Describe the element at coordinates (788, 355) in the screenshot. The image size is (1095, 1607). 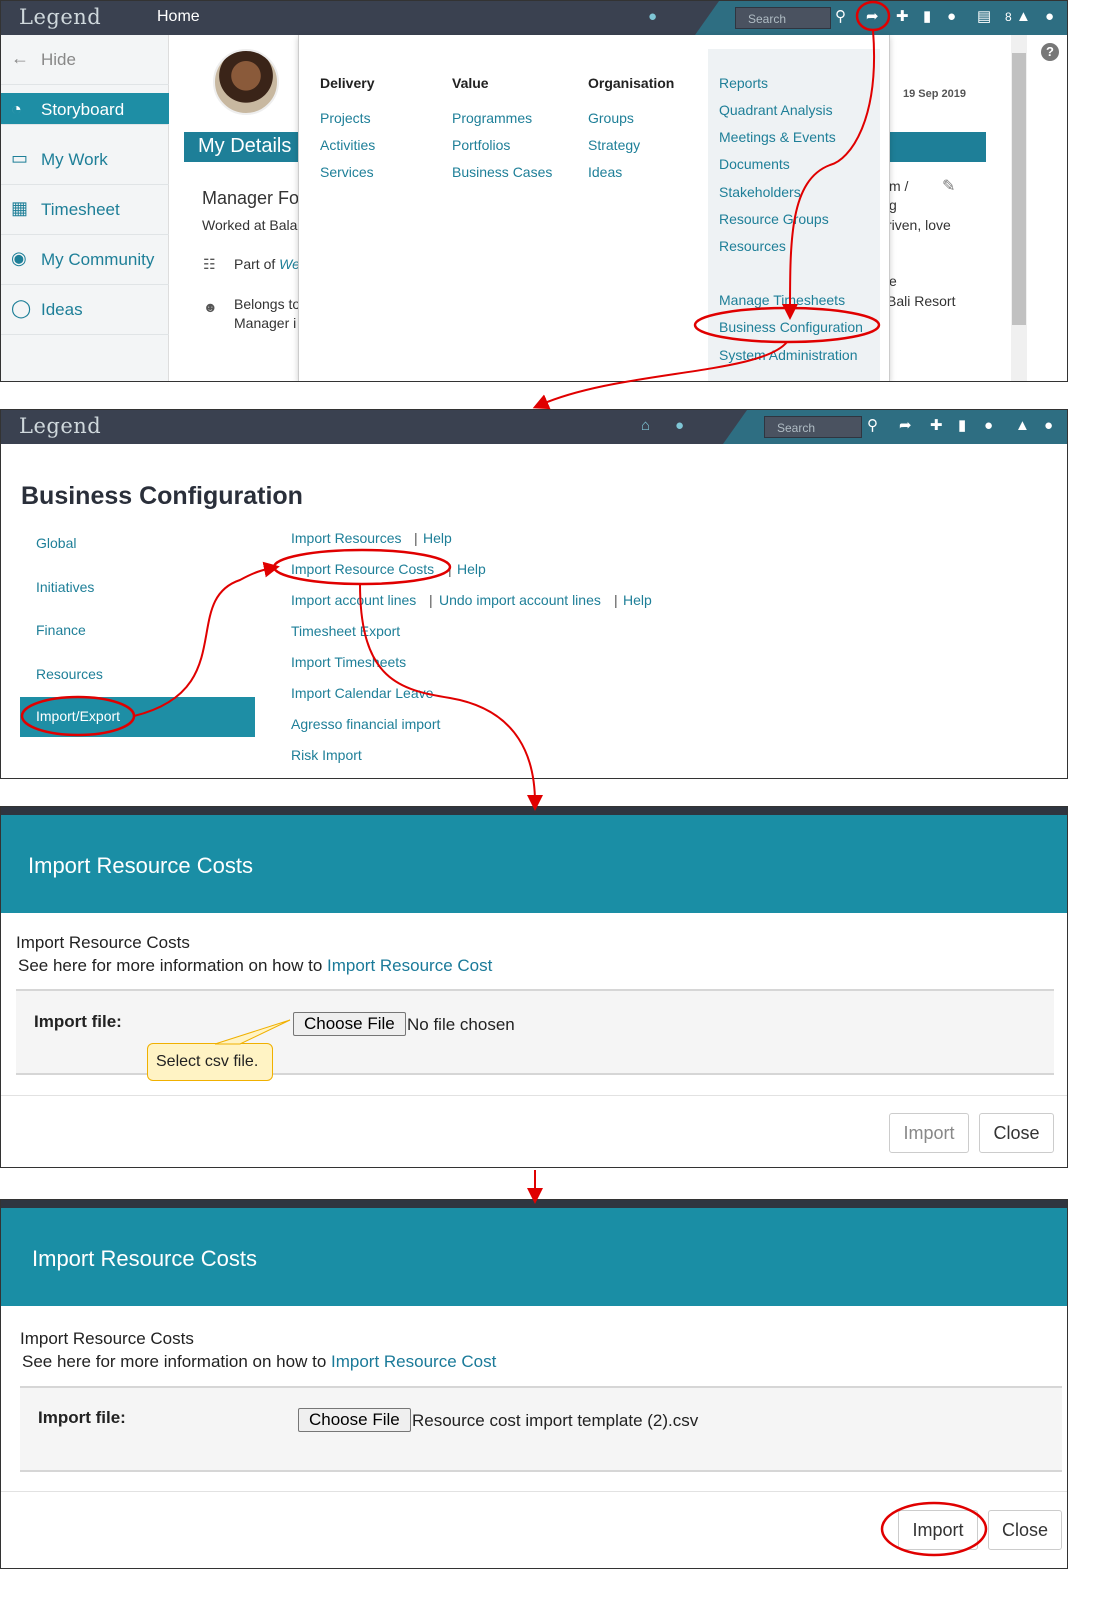
I see `mega-menu-item-system-administration: System Administration` at that location.